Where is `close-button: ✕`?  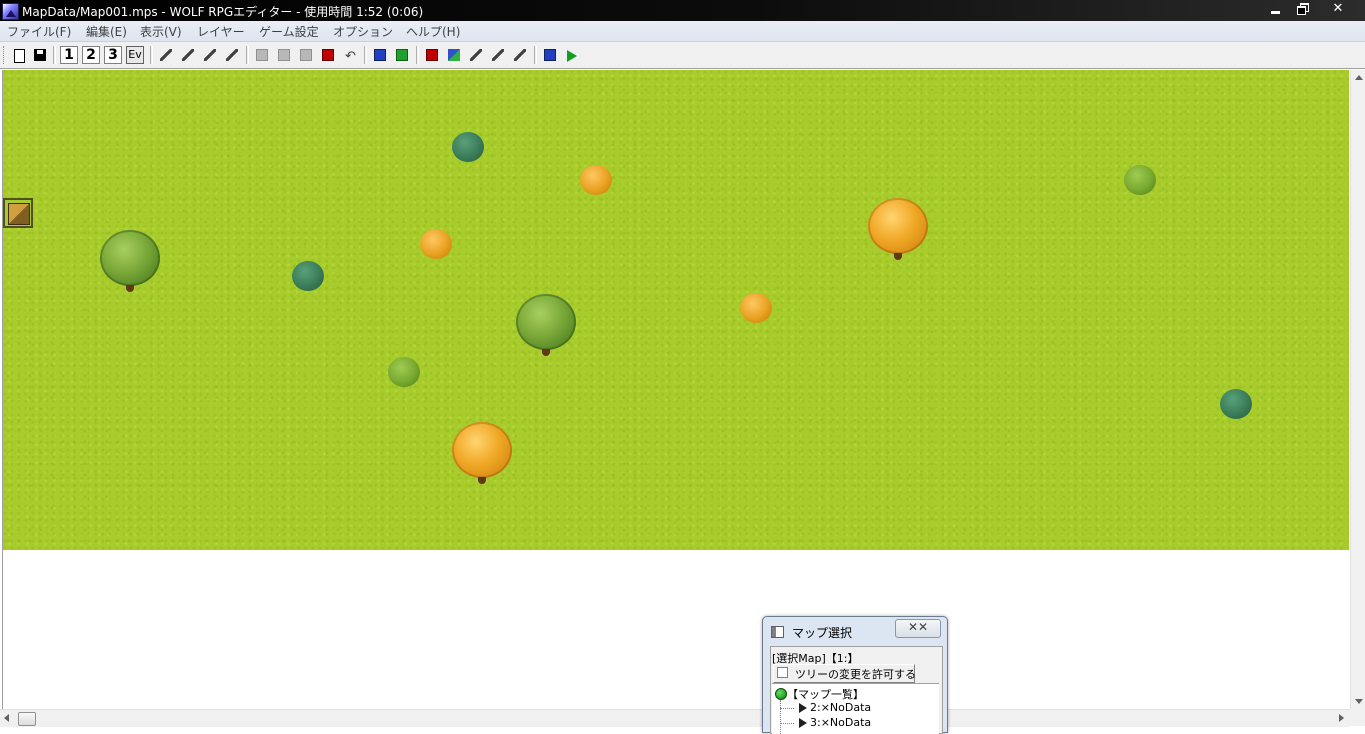
close-button: ✕ is located at coordinates (1338, 9).